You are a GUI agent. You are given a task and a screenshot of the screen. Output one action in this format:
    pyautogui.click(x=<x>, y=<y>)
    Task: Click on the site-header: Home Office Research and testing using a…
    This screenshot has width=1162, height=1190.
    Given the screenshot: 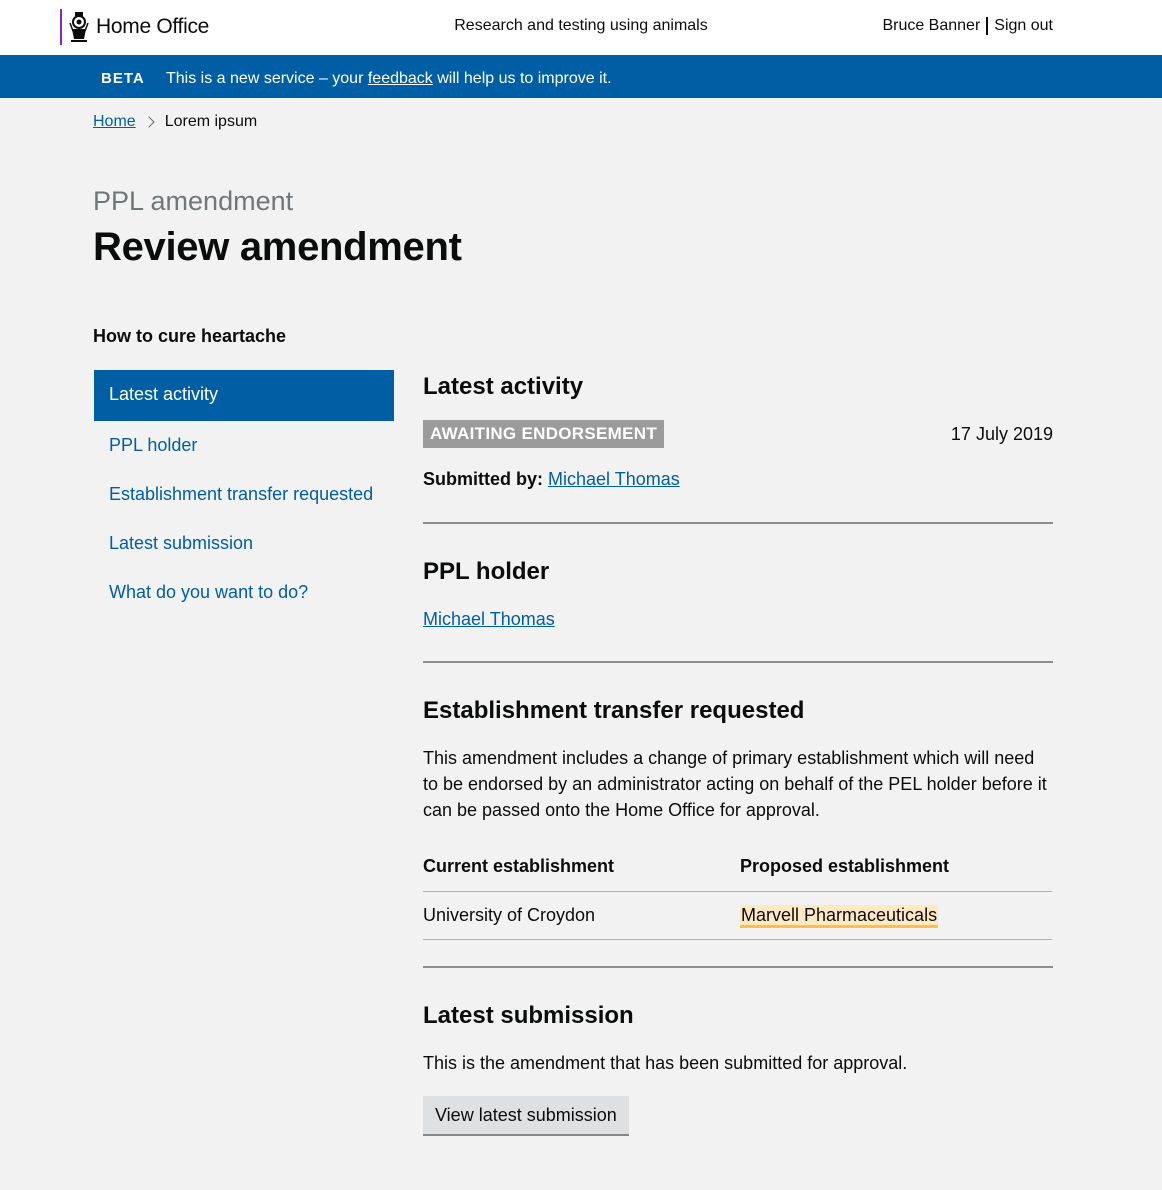 What is the action you would take?
    pyautogui.click(x=581, y=27)
    